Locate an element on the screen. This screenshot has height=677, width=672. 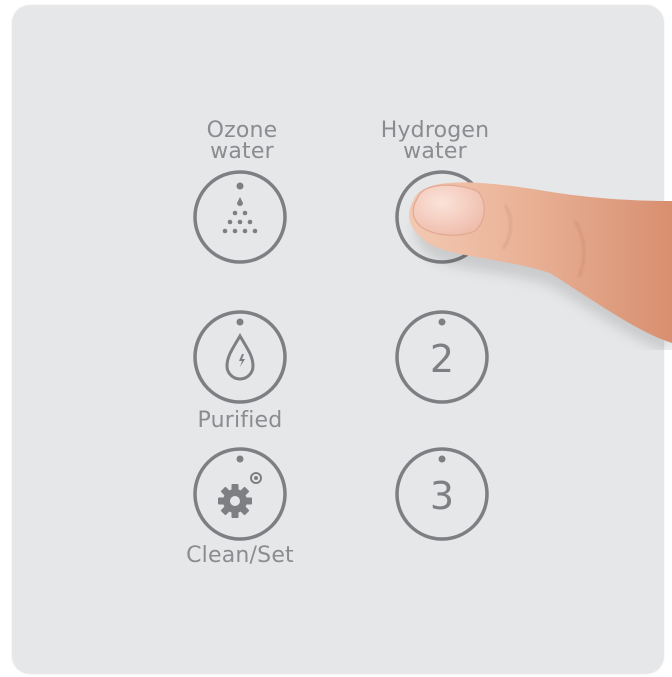
hydrogen-water-button is located at coordinates (442, 217).